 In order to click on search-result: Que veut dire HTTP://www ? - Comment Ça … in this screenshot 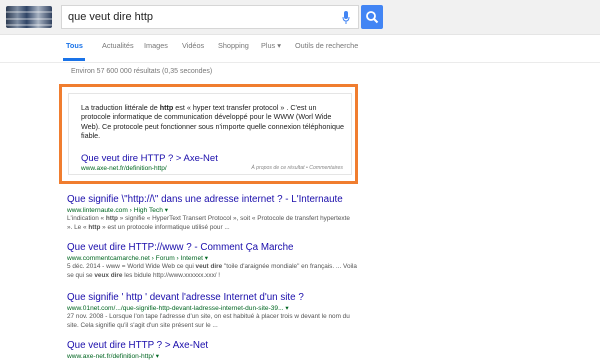, I will do `click(217, 261)`.